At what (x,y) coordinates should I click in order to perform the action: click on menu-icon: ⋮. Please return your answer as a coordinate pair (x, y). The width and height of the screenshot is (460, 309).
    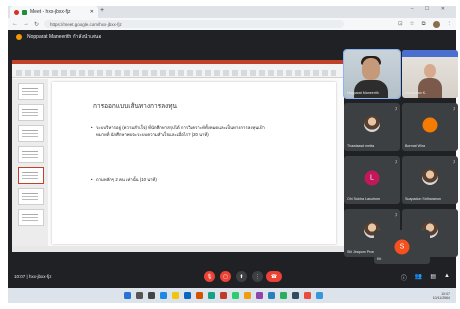
    Looking at the image, I should click on (450, 24).